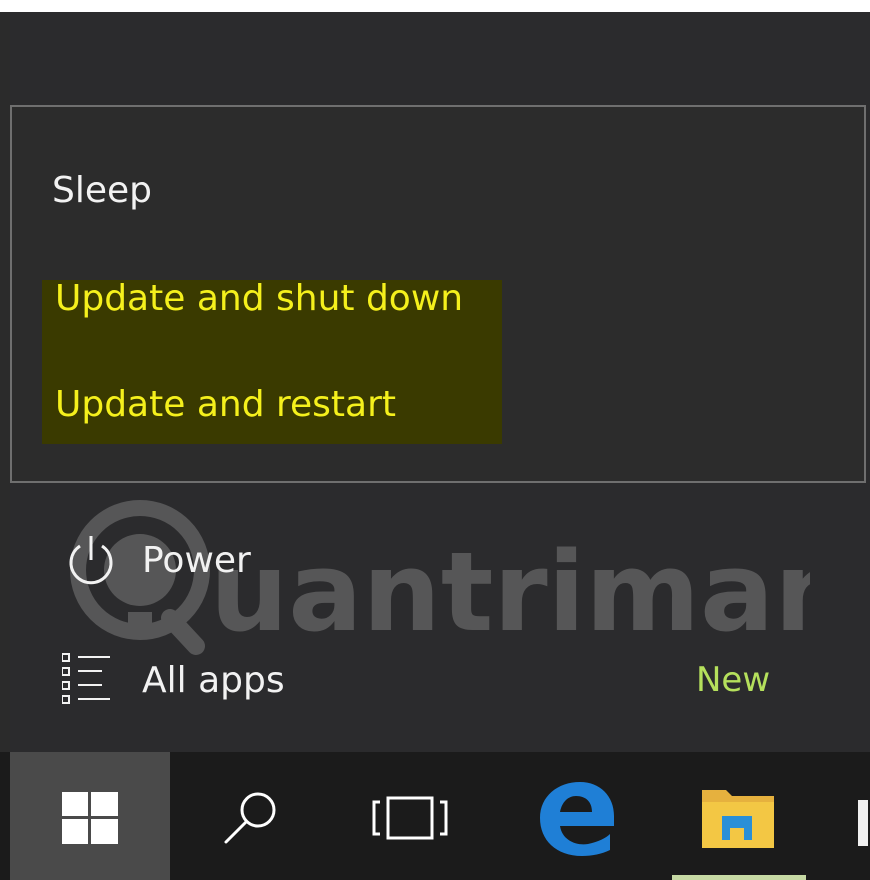 The height and width of the screenshot is (880, 870). Describe the element at coordinates (577, 819) in the screenshot. I see `edge-icon` at that location.